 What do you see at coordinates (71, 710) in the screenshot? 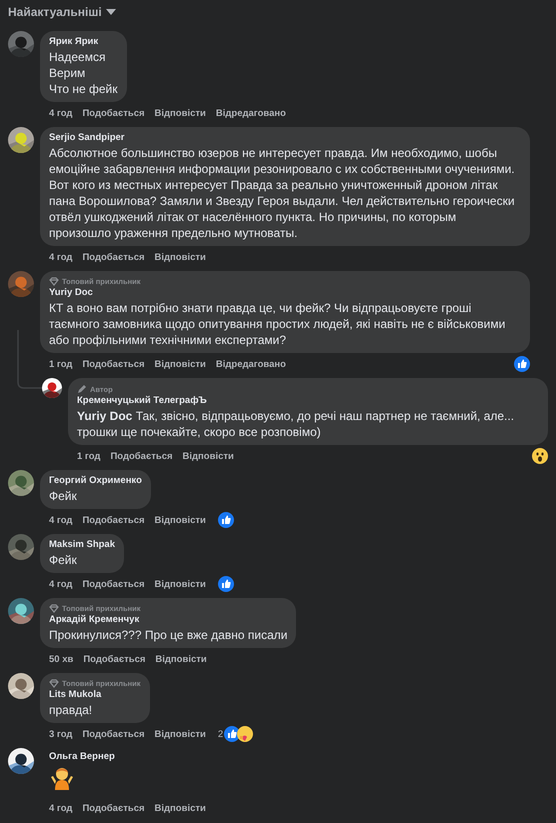
I see `comment-text: правда!` at bounding box center [71, 710].